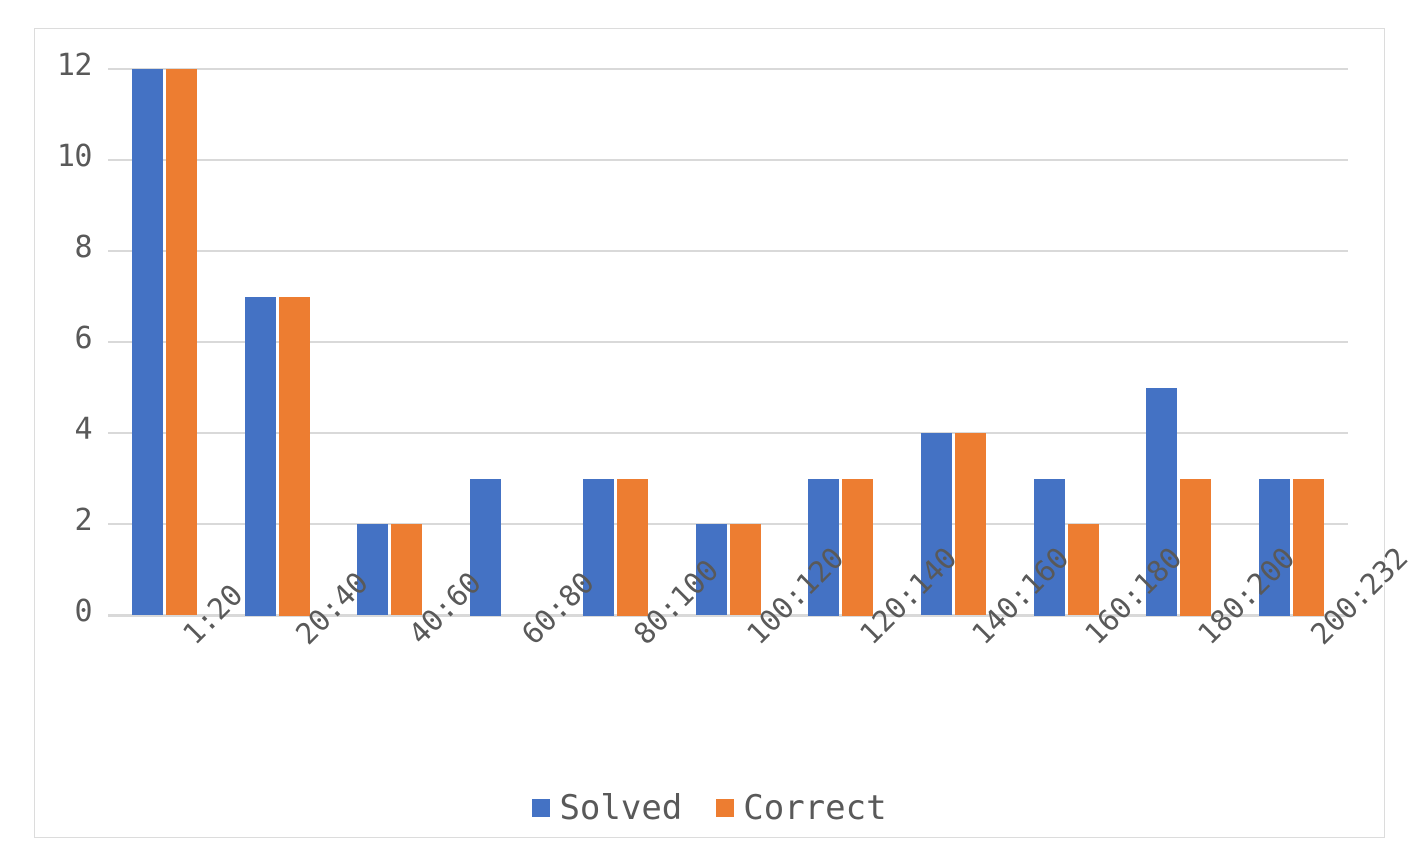  What do you see at coordinates (557, 608) in the screenshot?
I see `x-axis-tick-label: 60:80` at bounding box center [557, 608].